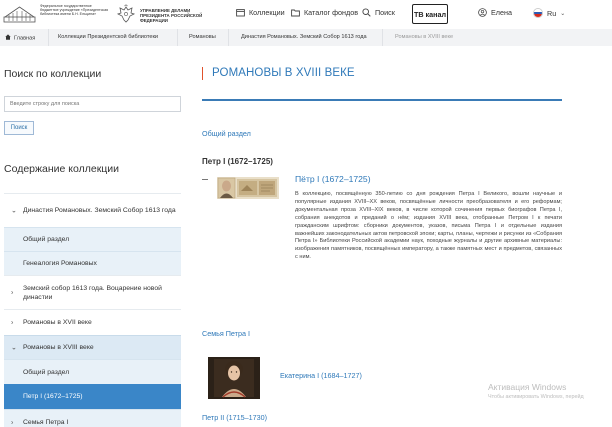 The image size is (612, 427). What do you see at coordinates (527, 387) in the screenshot?
I see `watermark-title: Активация Windows` at bounding box center [527, 387].